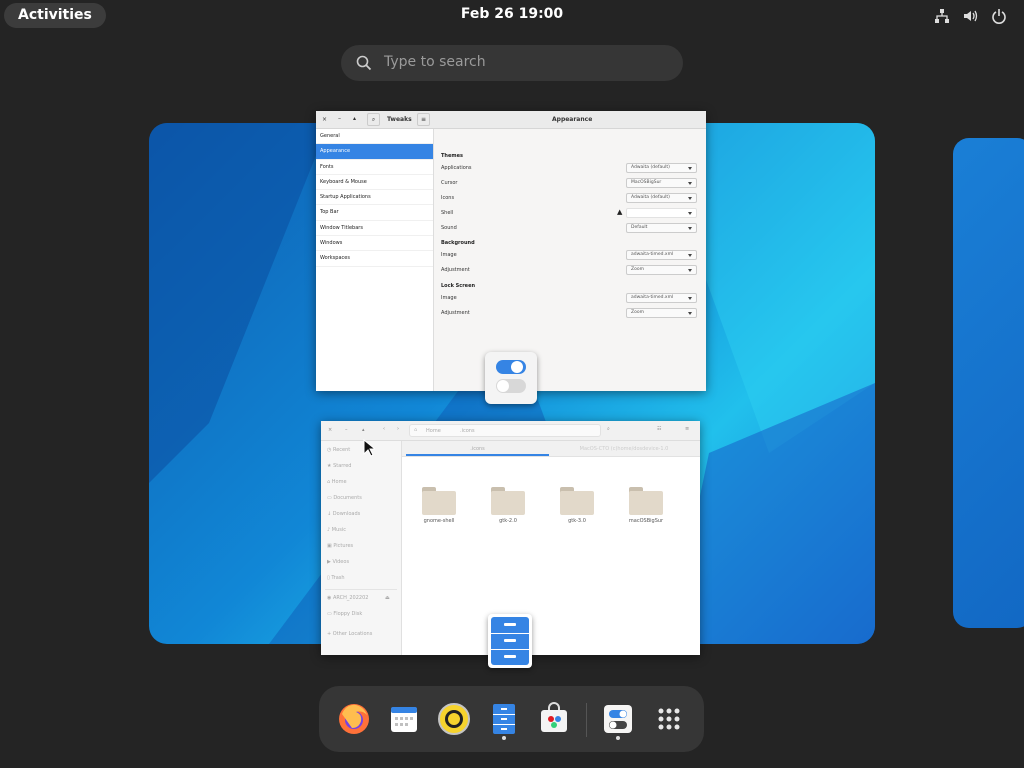 The image size is (1024, 768). What do you see at coordinates (374, 167) in the screenshot?
I see `tweaks-sidebar-item: Fonts` at bounding box center [374, 167].